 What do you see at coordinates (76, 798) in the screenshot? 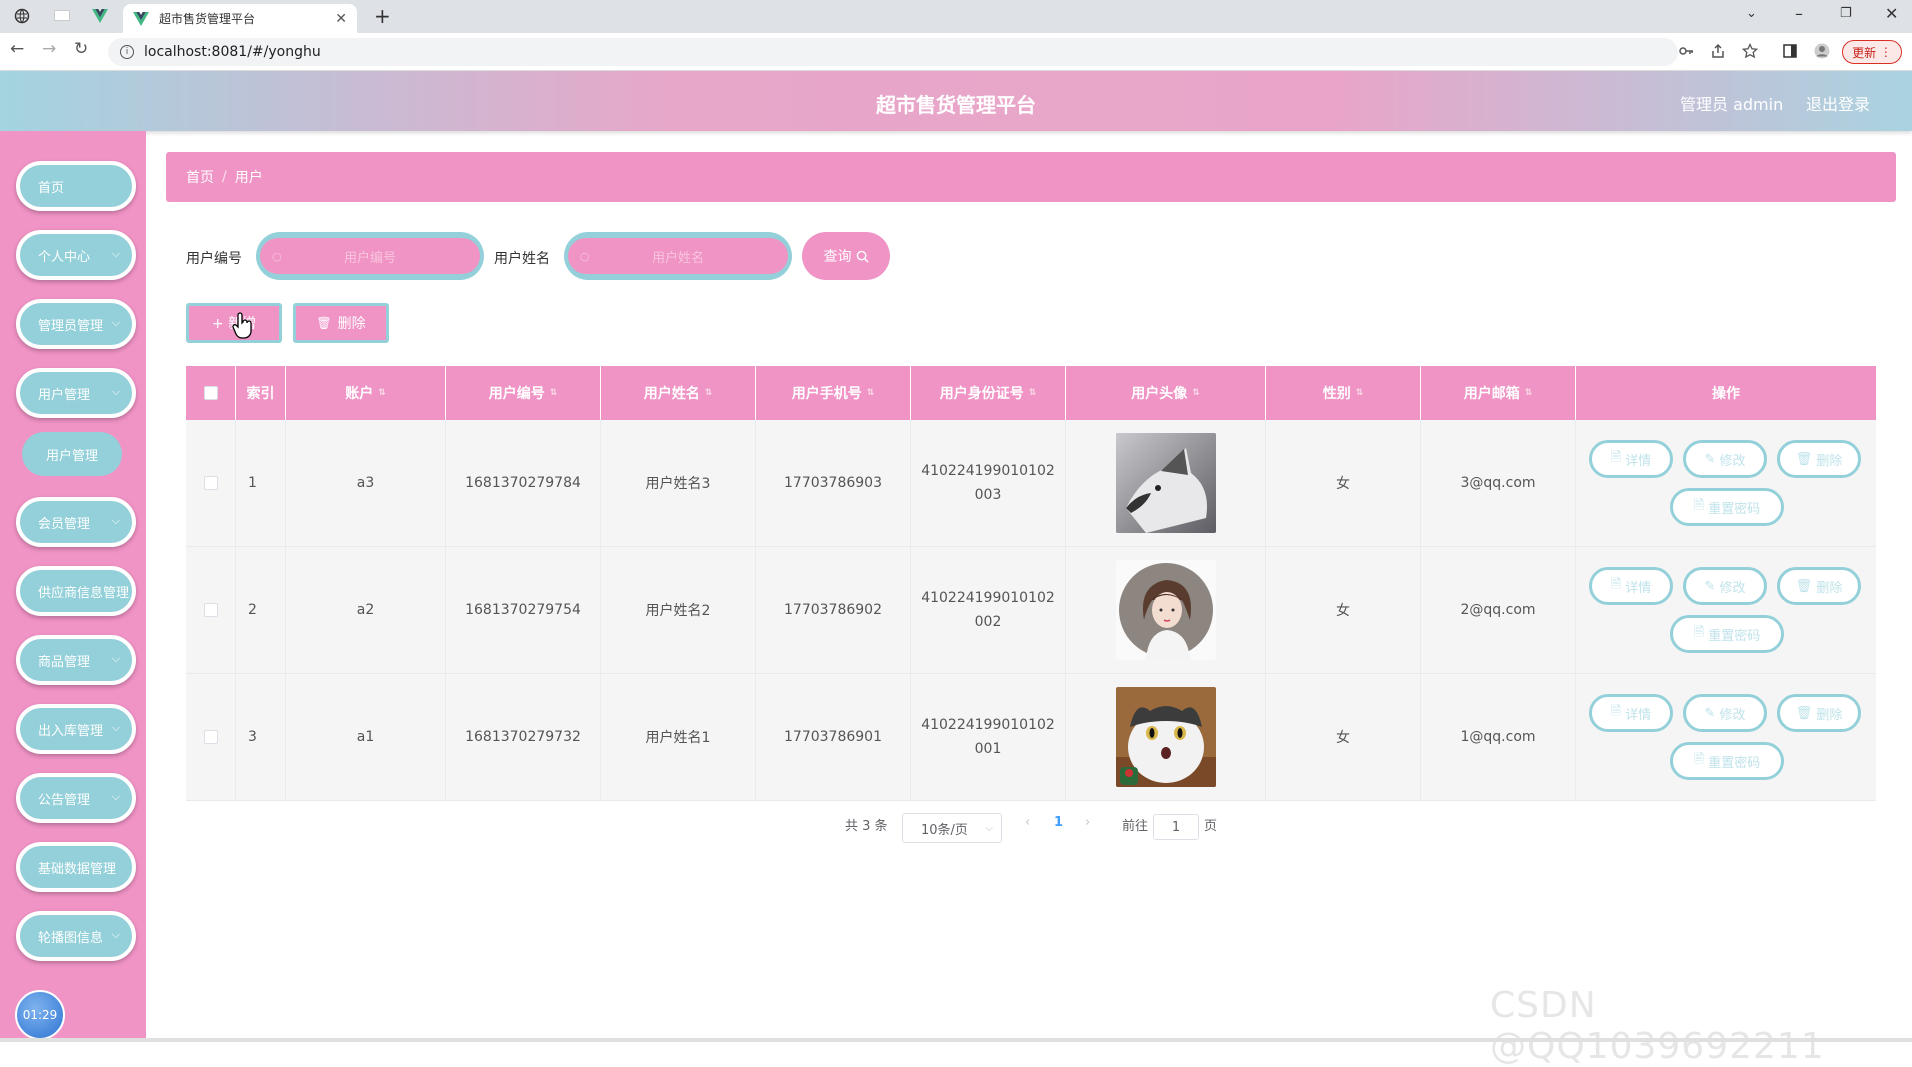
I see `sidebar-item-notice-management: 公告管理 ⌵` at bounding box center [76, 798].